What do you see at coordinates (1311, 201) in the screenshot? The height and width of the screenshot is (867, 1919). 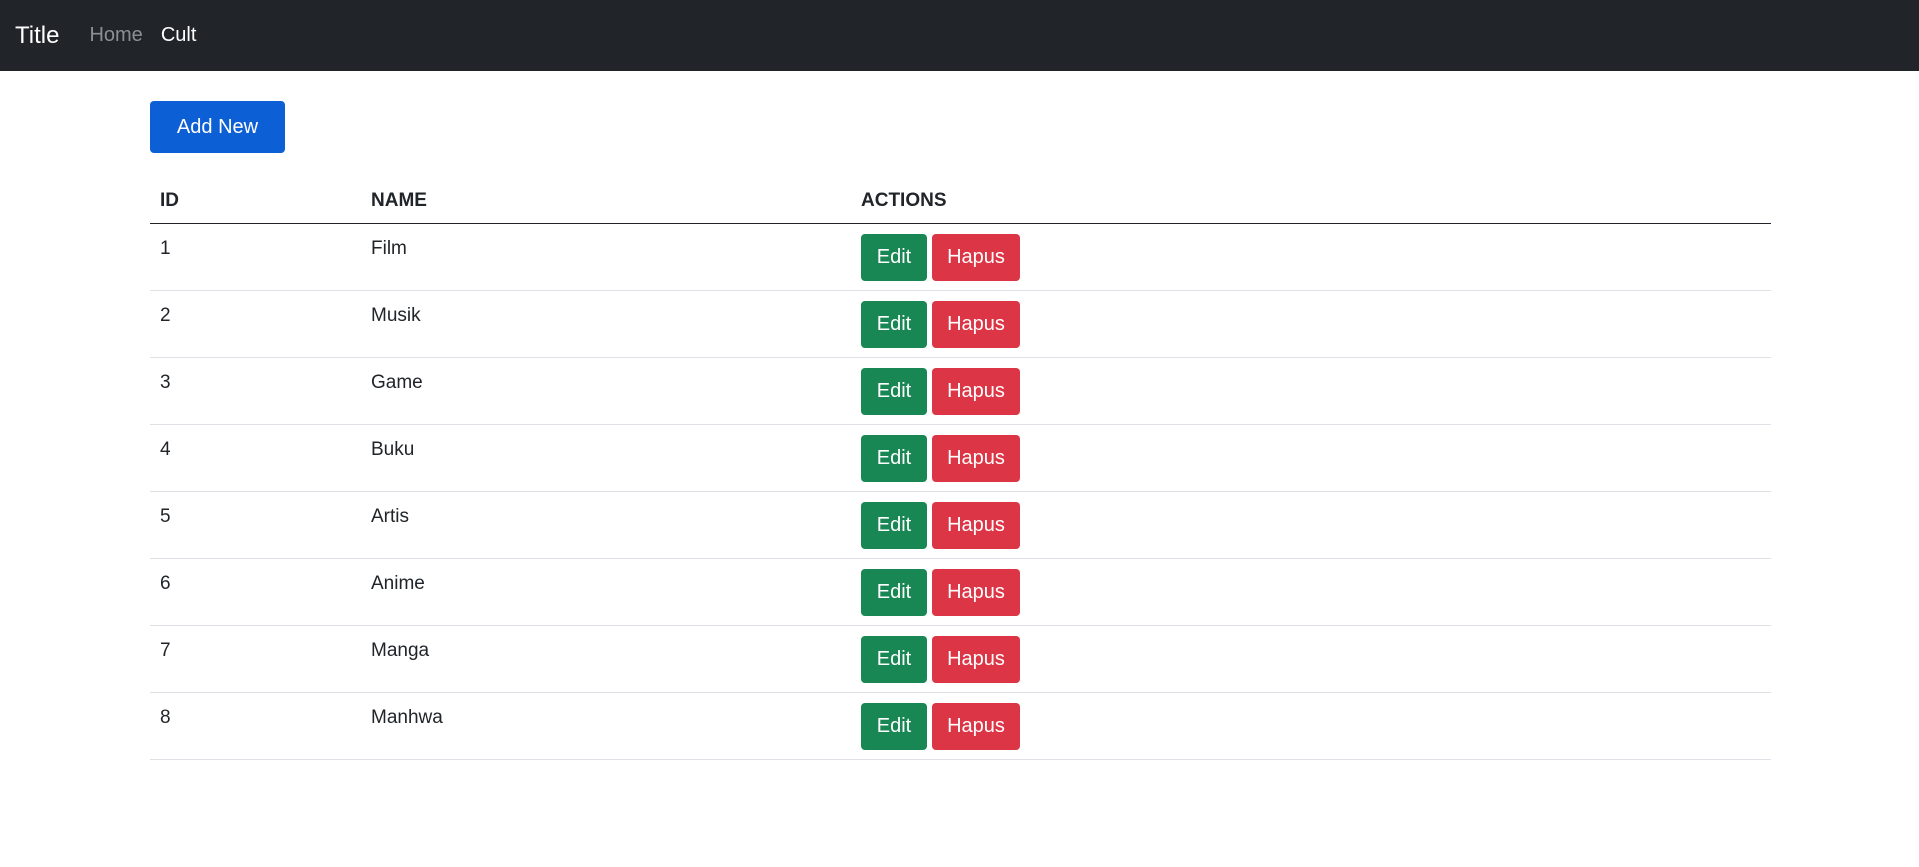 I see `column-header-actions: ACTIONS` at bounding box center [1311, 201].